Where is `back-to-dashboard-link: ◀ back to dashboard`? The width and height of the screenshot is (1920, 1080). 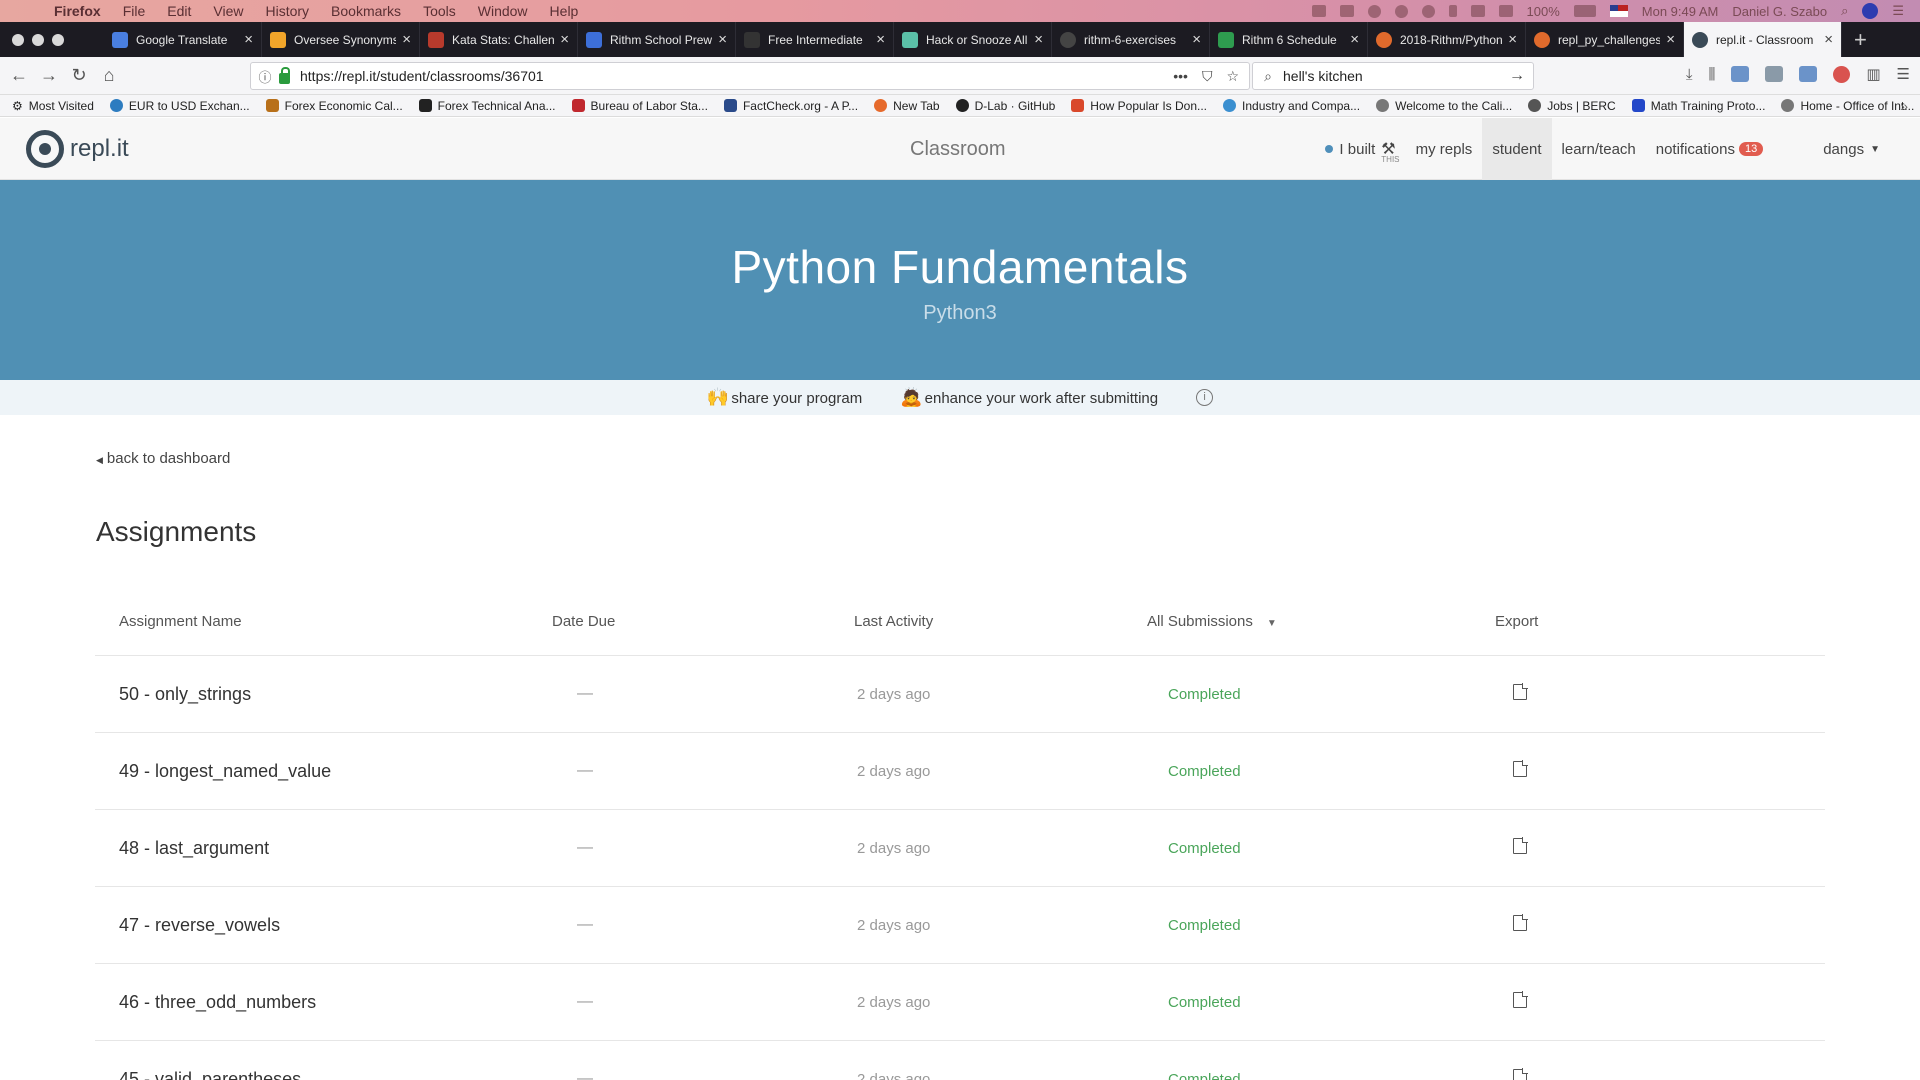 back-to-dashboard-link: ◀ back to dashboard is located at coordinates (163, 458).